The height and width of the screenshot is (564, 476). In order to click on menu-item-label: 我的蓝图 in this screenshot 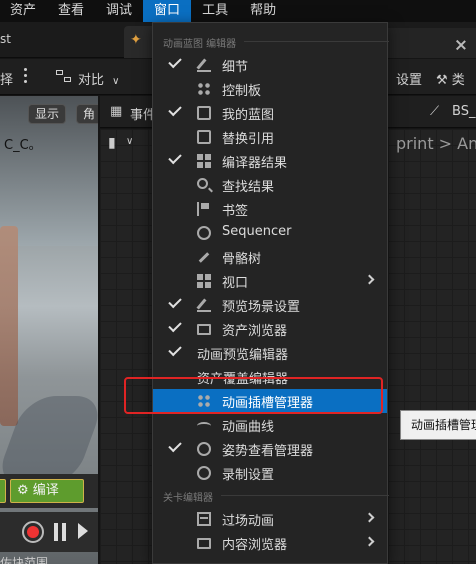, I will do `click(248, 115)`.